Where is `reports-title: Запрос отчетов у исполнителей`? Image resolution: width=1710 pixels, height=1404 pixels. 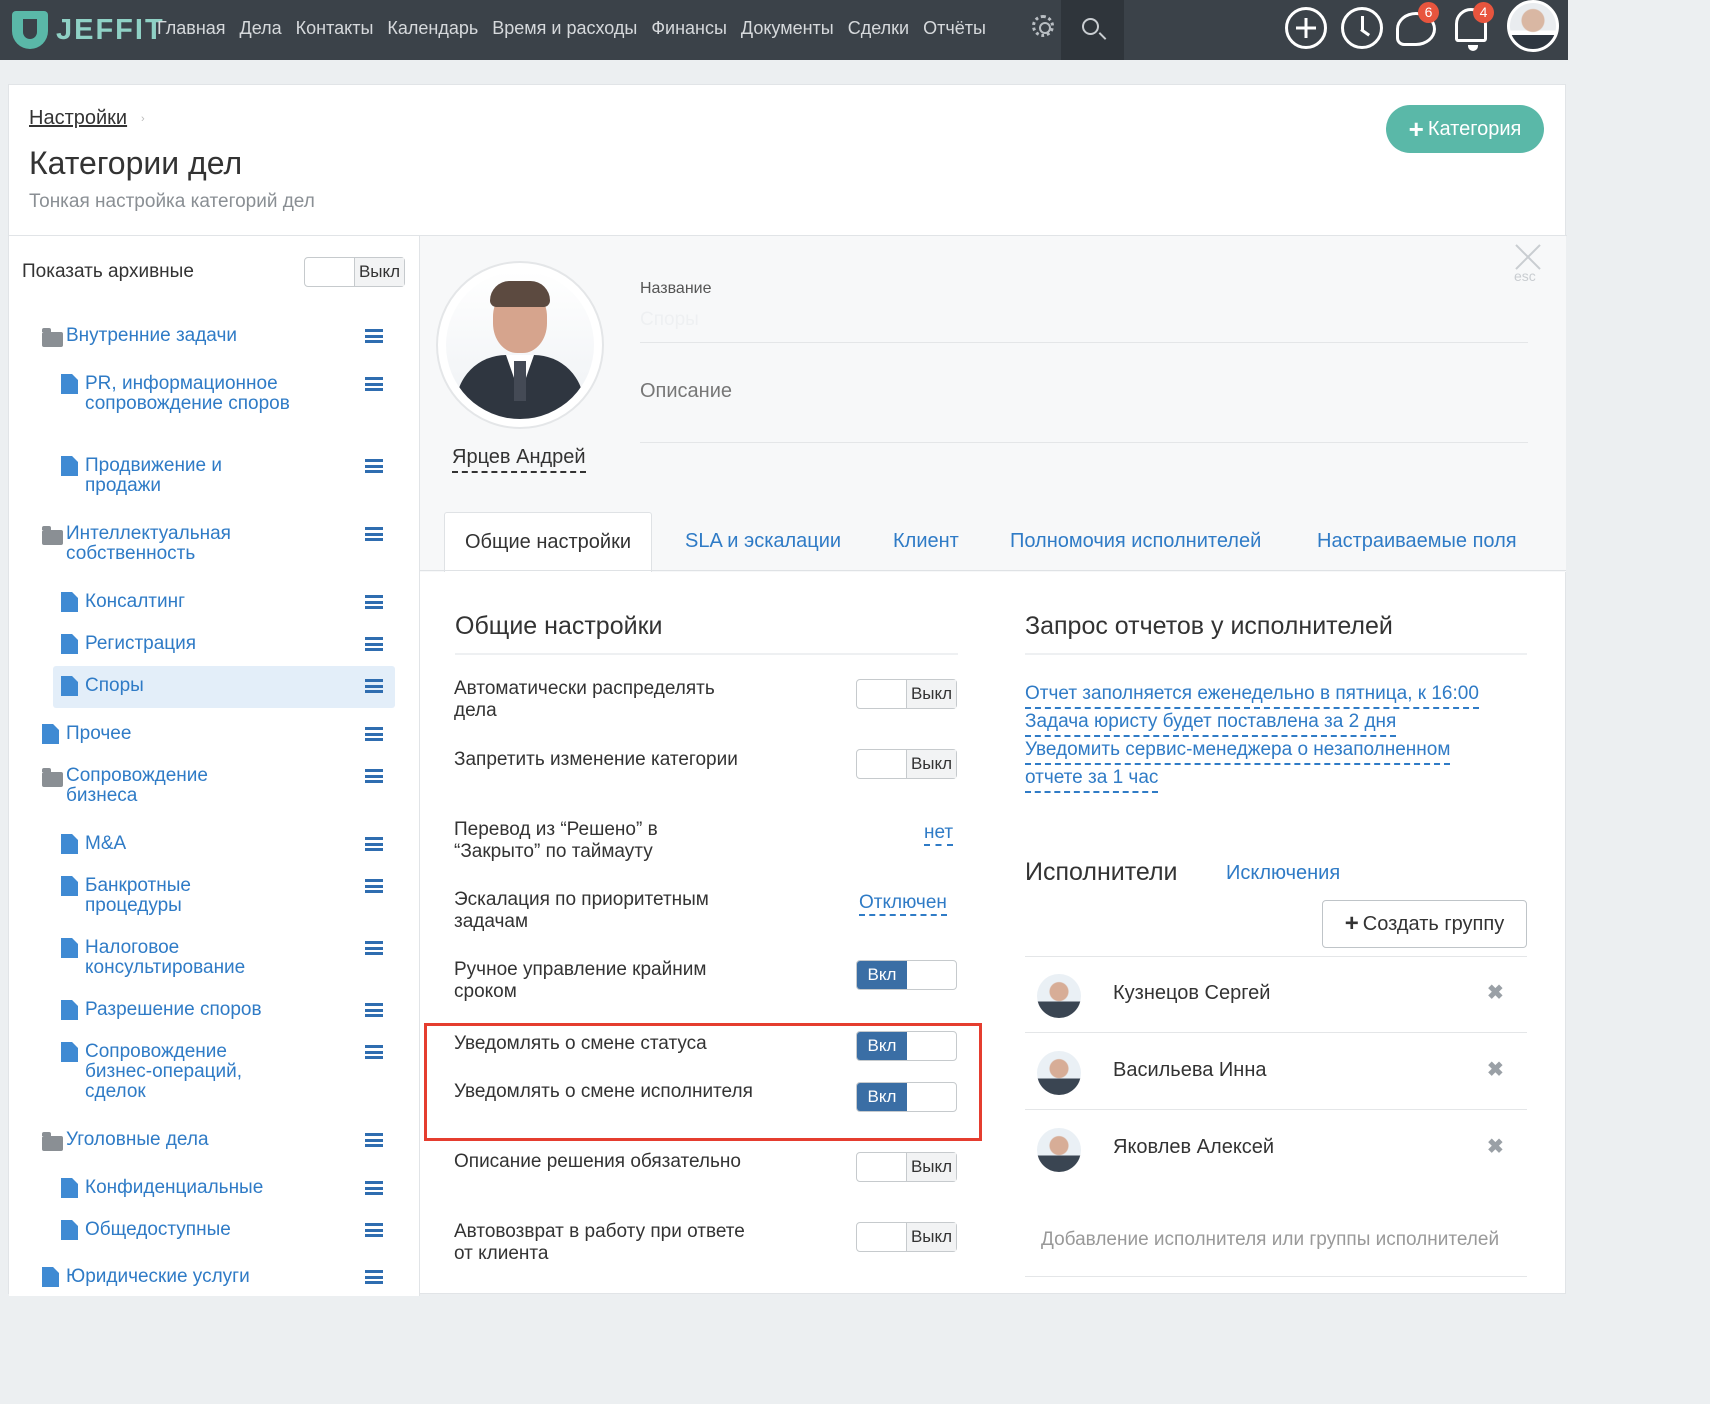
reports-title: Запрос отчетов у исполнителей is located at coordinates (1209, 626).